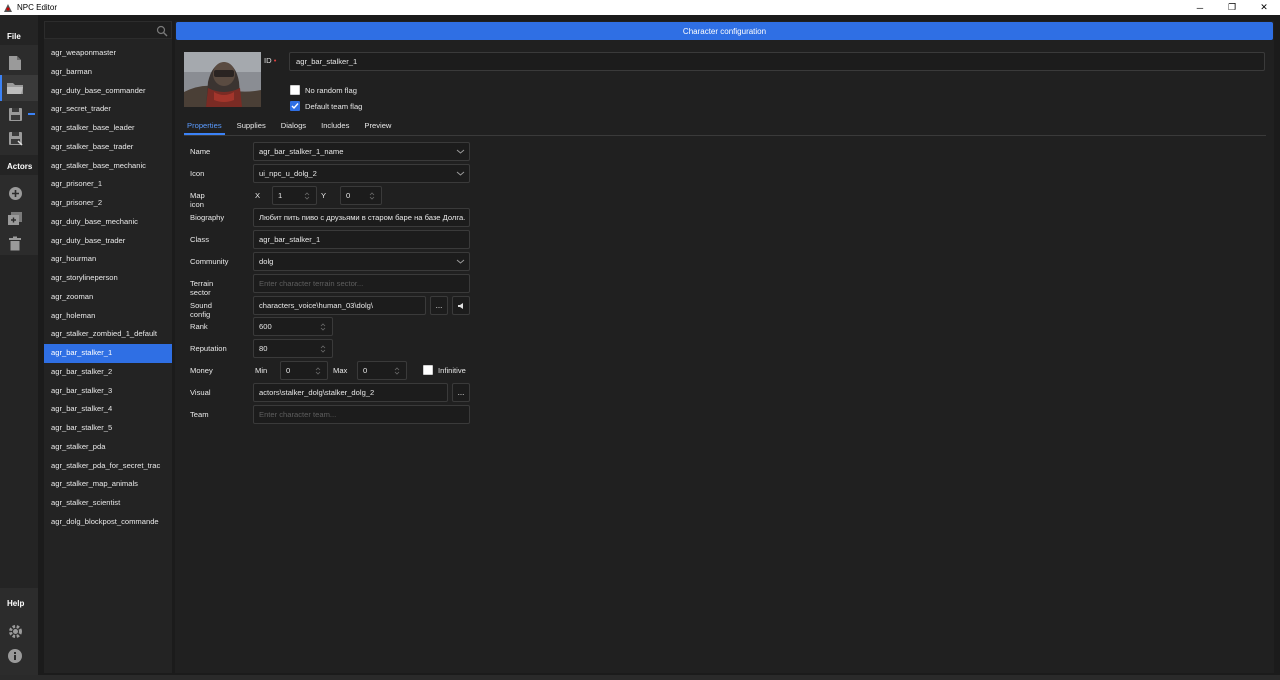 This screenshot has width=1280, height=680. What do you see at coordinates (19, 346) in the screenshot?
I see `left-rail: File Actors Help` at bounding box center [19, 346].